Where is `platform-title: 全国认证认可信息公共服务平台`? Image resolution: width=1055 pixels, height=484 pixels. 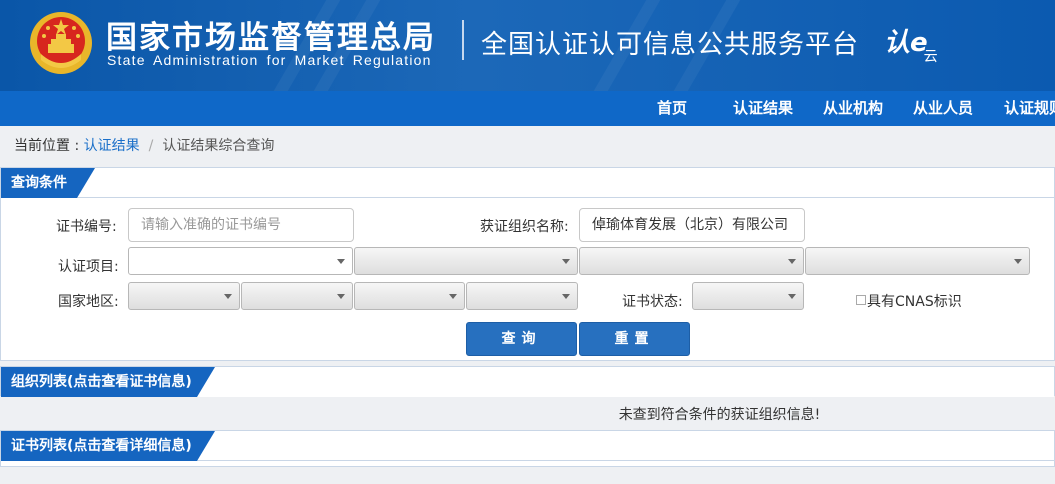
platform-title: 全国认证认可信息公共服务平台 is located at coordinates (670, 45).